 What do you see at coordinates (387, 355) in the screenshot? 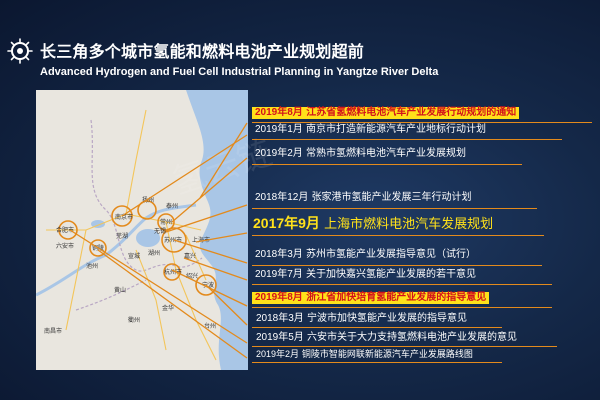
I see `policy-text: 铜陵市智能网联新能源汽车产业发展路线图` at bounding box center [387, 355].